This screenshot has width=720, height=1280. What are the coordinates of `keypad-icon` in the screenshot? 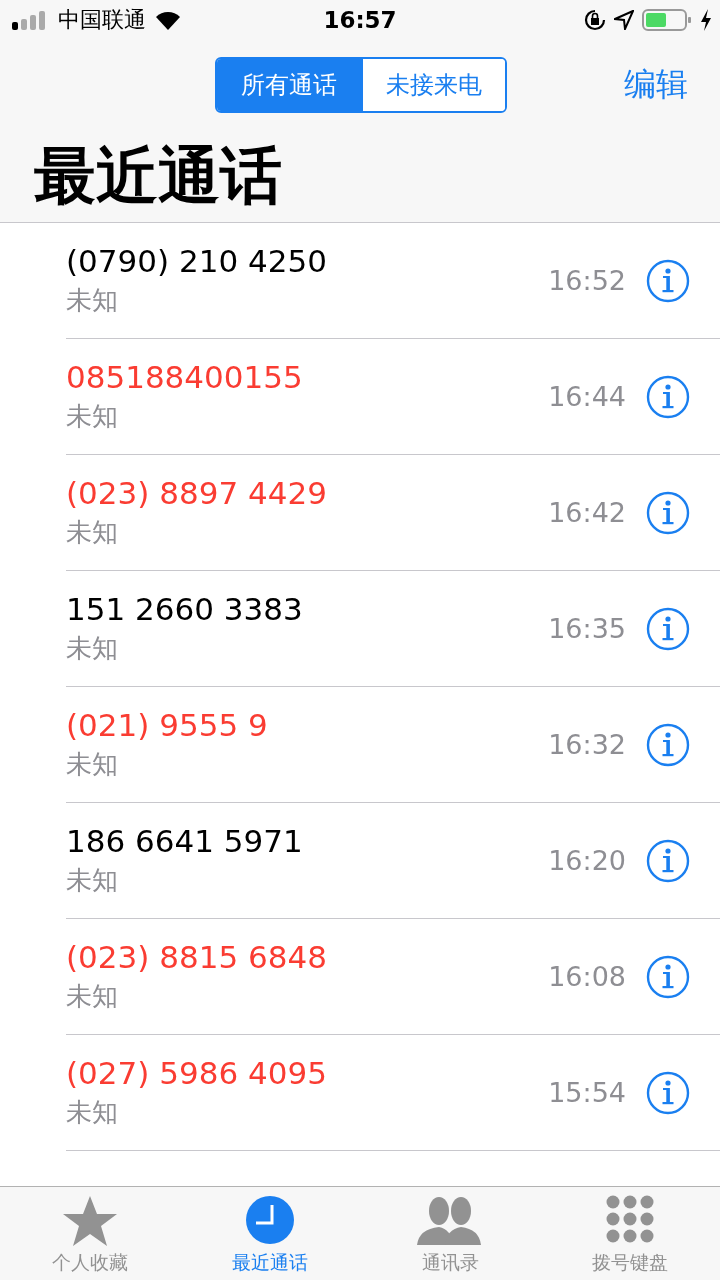 It's located at (630, 1219).